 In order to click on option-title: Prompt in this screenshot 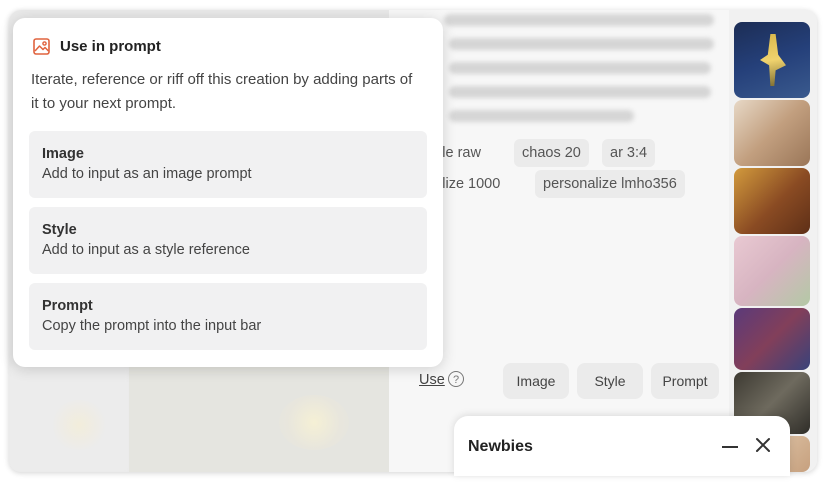, I will do `click(67, 306)`.